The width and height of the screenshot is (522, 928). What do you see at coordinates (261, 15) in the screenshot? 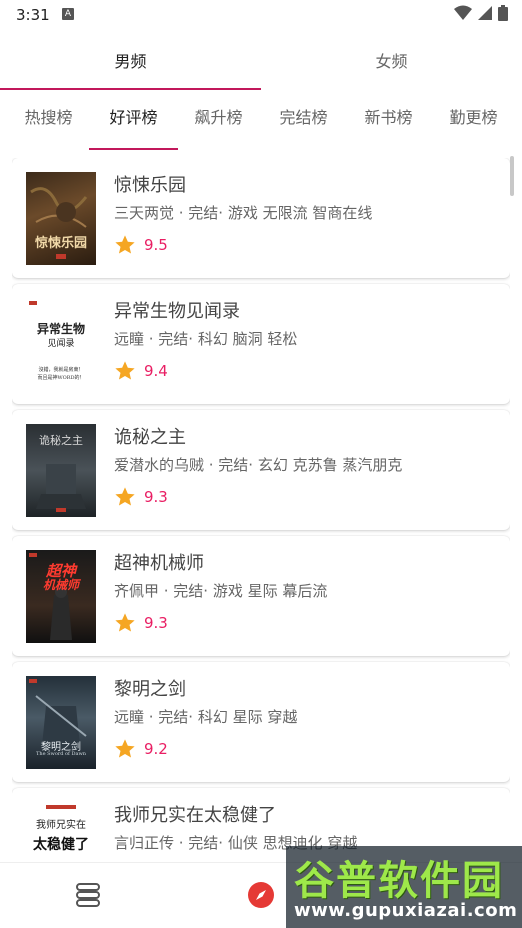
I see `status-bar: 3:31 A` at bounding box center [261, 15].